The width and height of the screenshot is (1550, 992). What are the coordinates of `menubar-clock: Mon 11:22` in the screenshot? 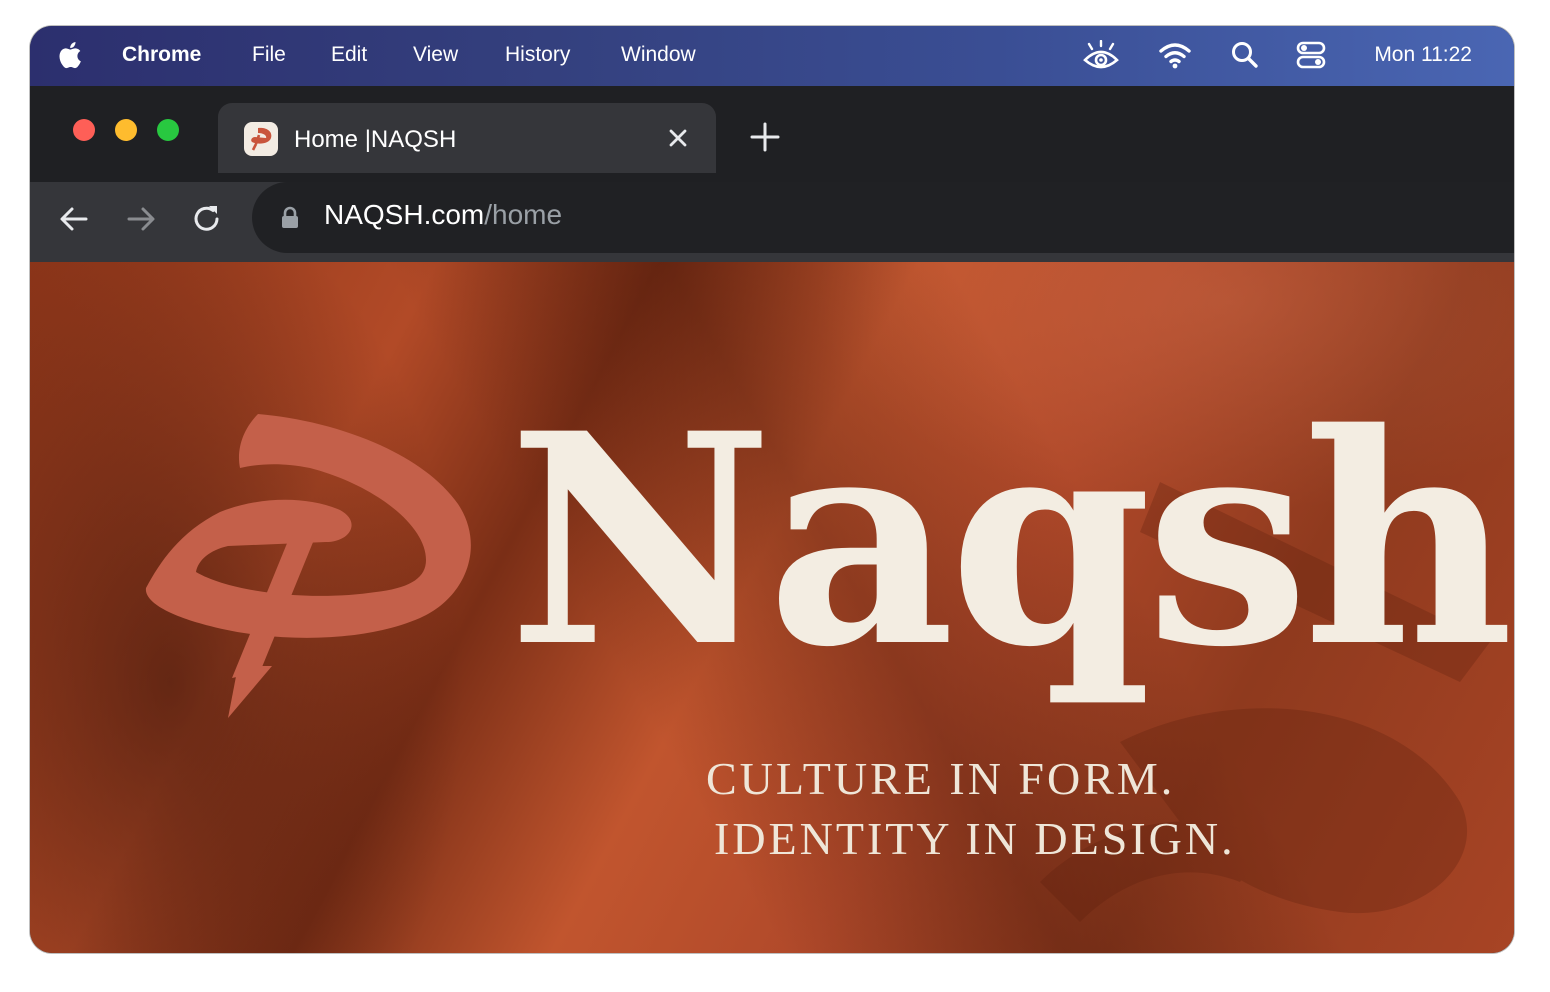 It's located at (1423, 55).